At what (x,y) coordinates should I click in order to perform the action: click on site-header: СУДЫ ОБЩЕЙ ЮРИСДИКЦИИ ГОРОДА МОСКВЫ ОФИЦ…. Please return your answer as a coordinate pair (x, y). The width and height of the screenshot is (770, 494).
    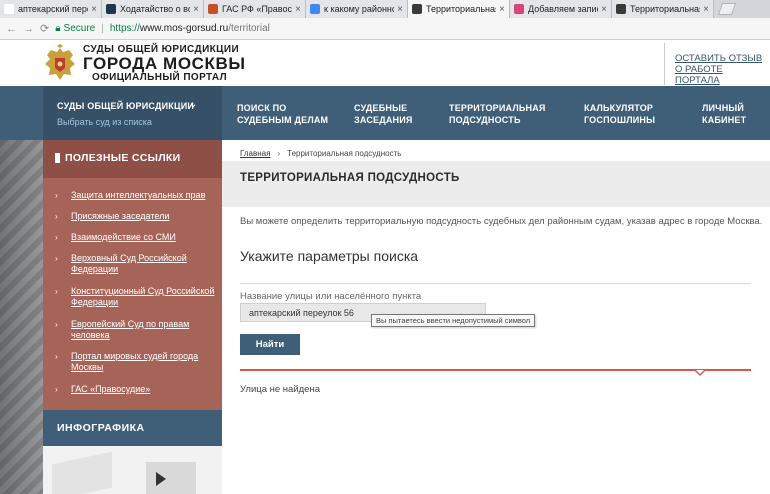
    Looking at the image, I should click on (385, 63).